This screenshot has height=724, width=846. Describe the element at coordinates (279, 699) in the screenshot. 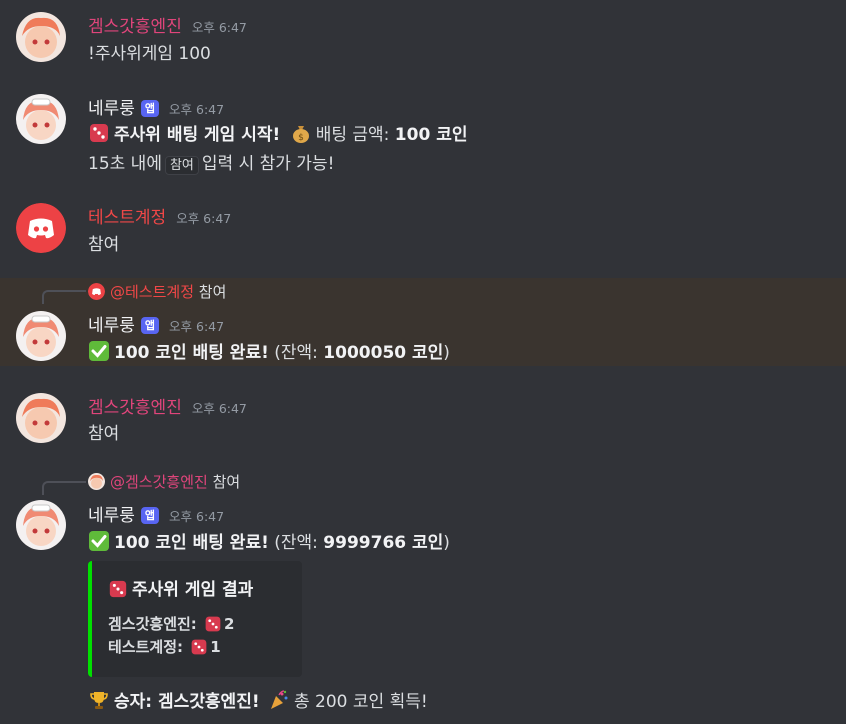

I see `party-popper-icon` at that location.